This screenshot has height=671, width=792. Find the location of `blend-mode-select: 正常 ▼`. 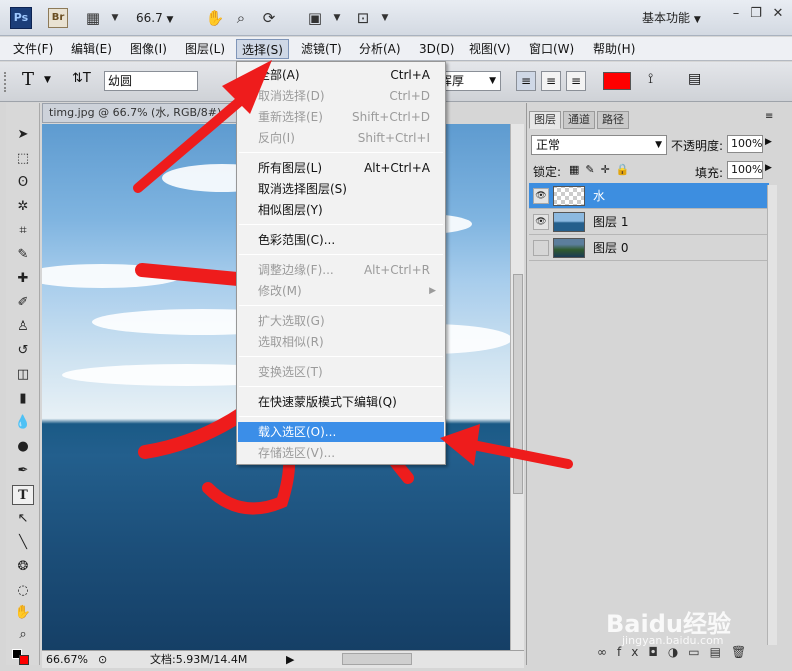

blend-mode-select: 正常 ▼ is located at coordinates (599, 145).